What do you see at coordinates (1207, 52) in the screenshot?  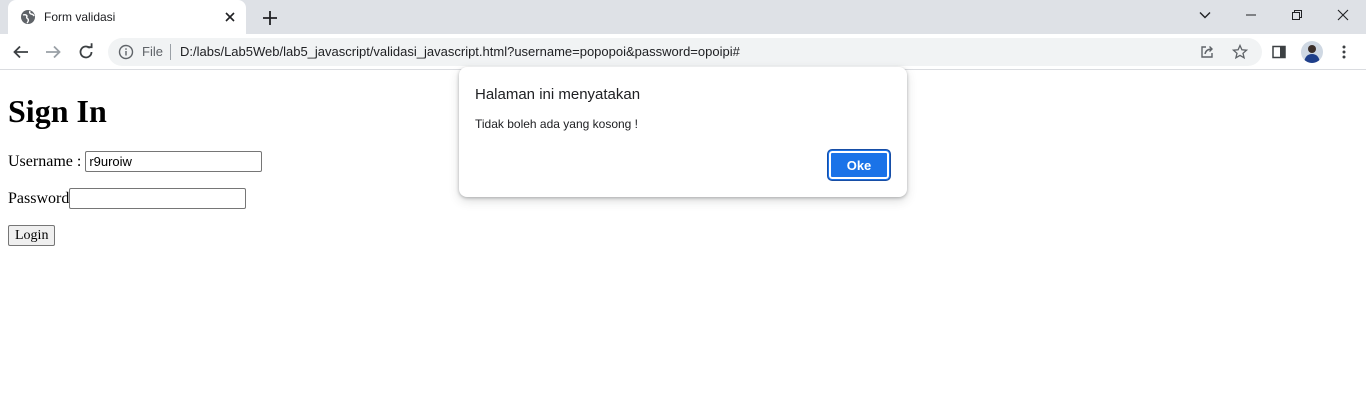 I see `share-icon` at bounding box center [1207, 52].